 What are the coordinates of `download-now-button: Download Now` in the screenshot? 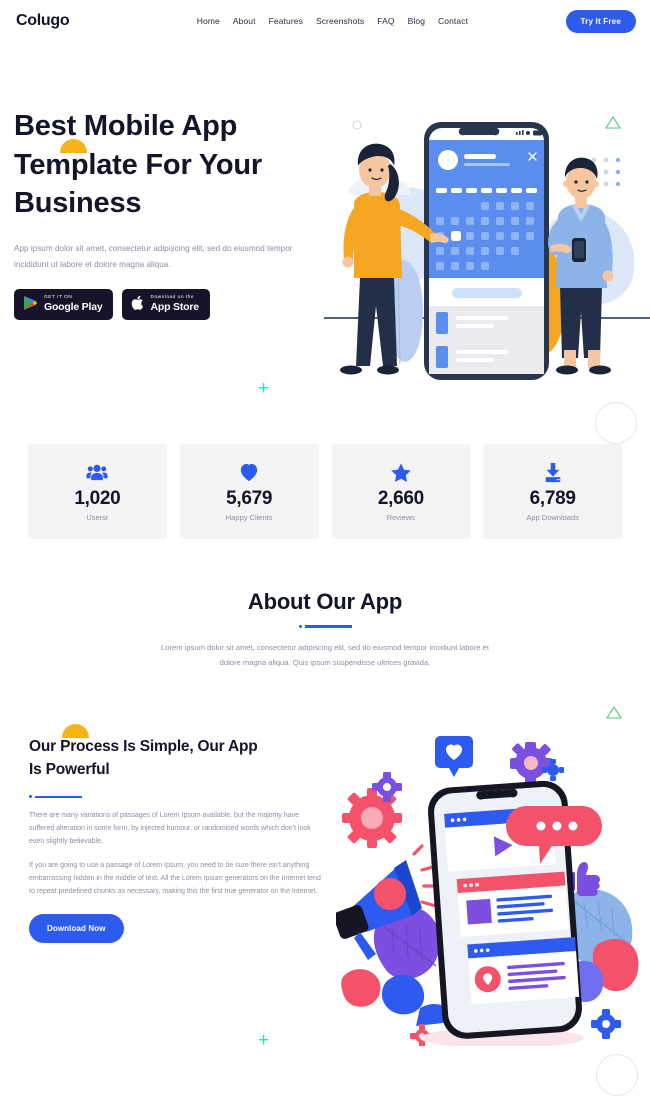 It's located at (76, 928).